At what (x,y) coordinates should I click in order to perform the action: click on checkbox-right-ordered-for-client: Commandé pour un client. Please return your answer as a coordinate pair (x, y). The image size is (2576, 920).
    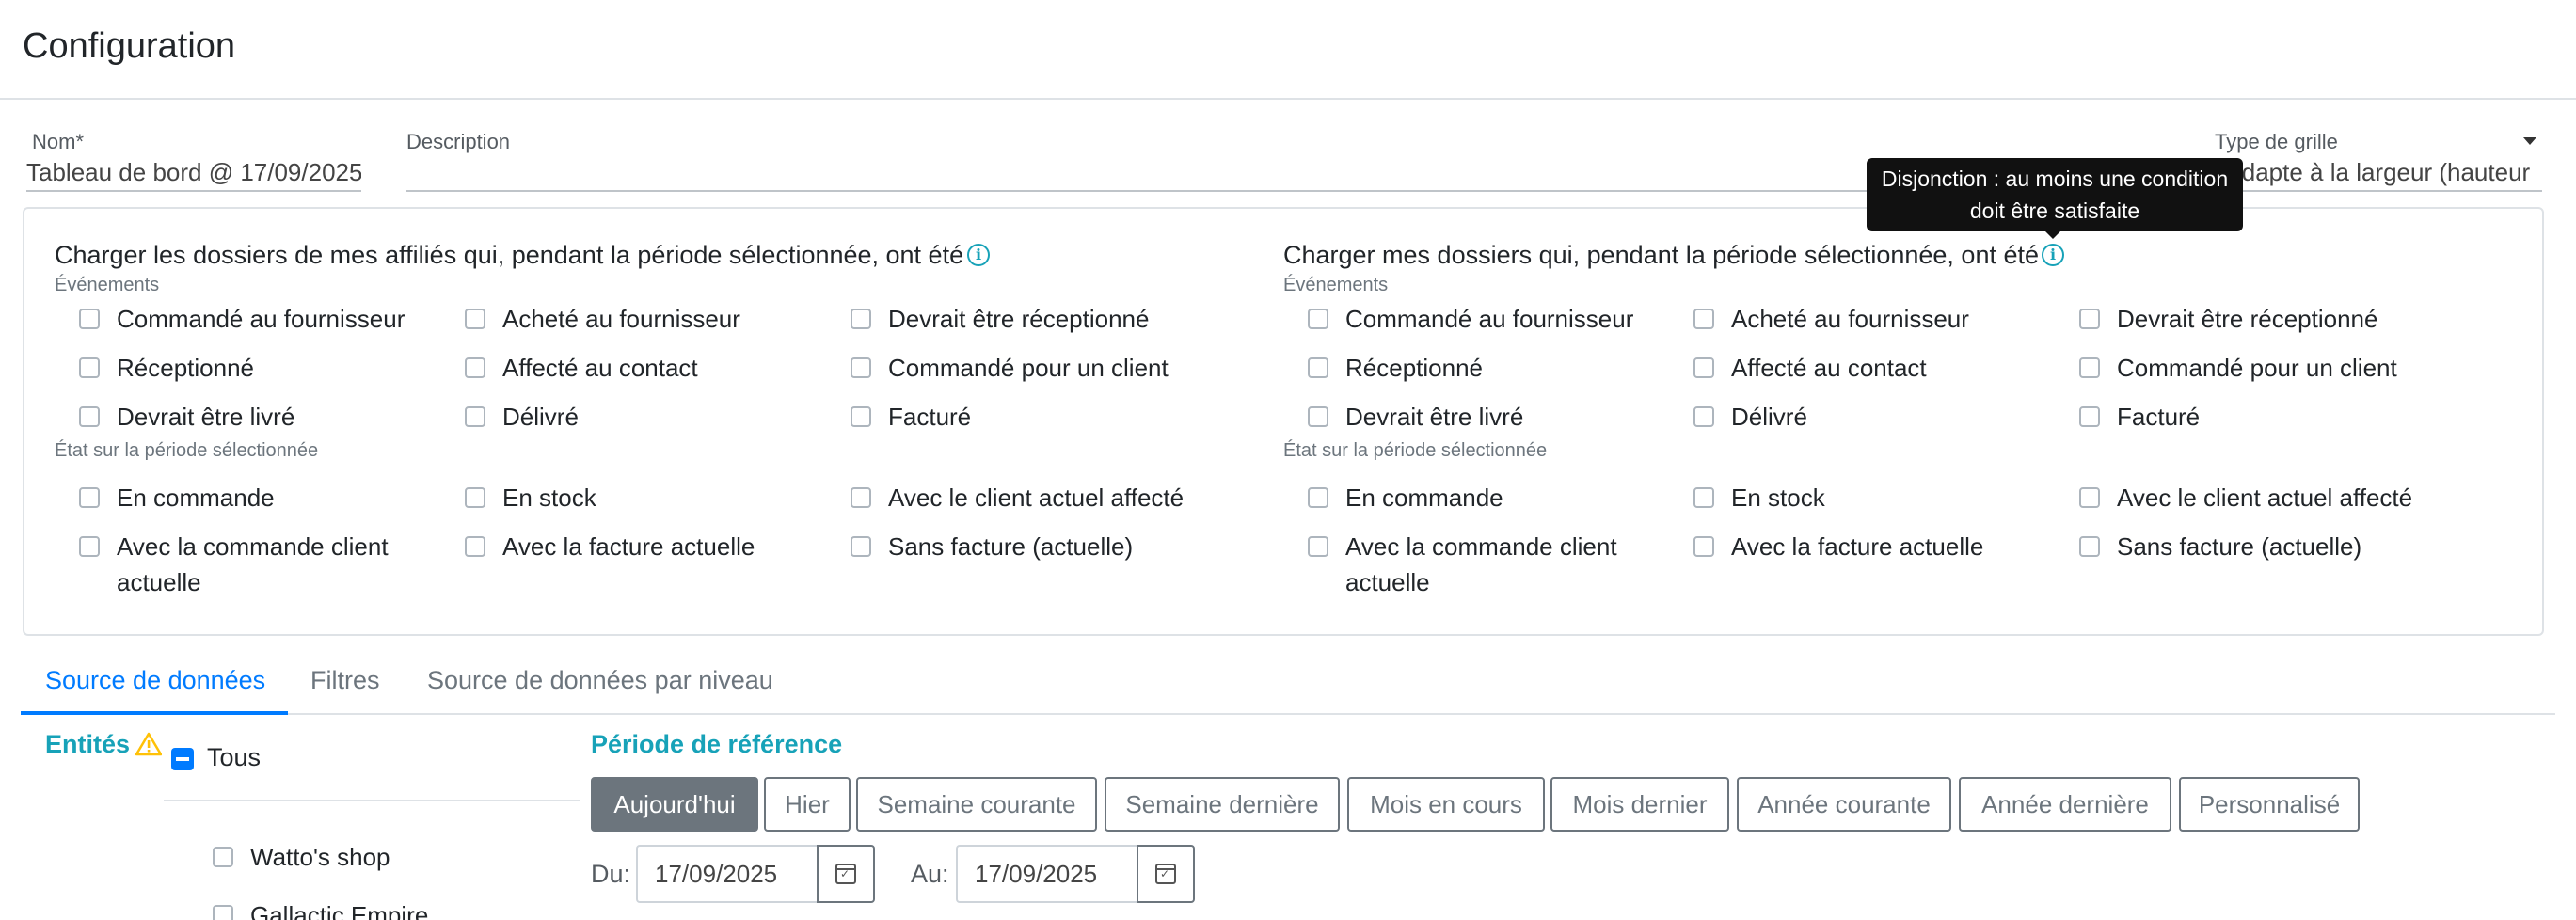
    Looking at the image, I should click on (2238, 368).